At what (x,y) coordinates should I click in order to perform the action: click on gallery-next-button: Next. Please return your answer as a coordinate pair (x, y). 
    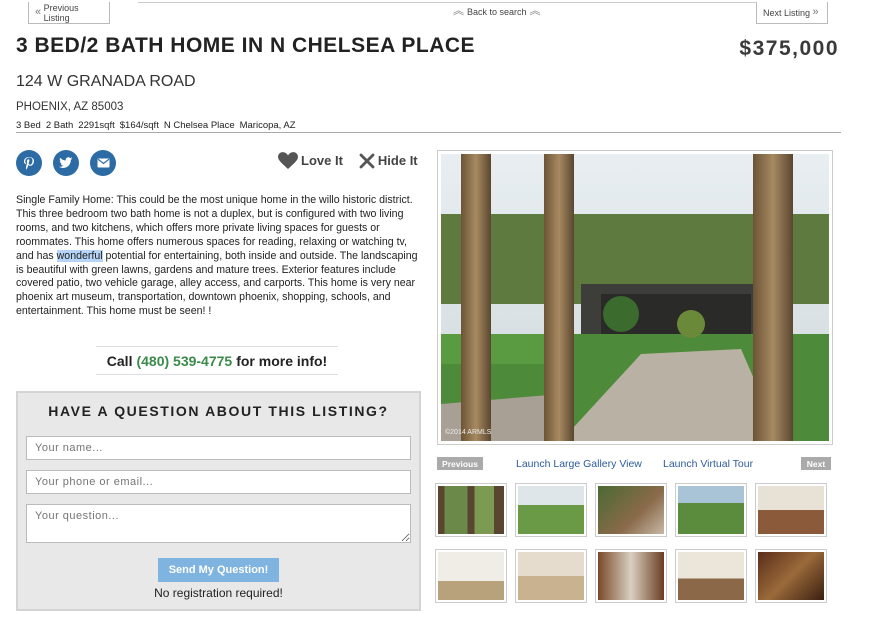
    Looking at the image, I should click on (816, 463).